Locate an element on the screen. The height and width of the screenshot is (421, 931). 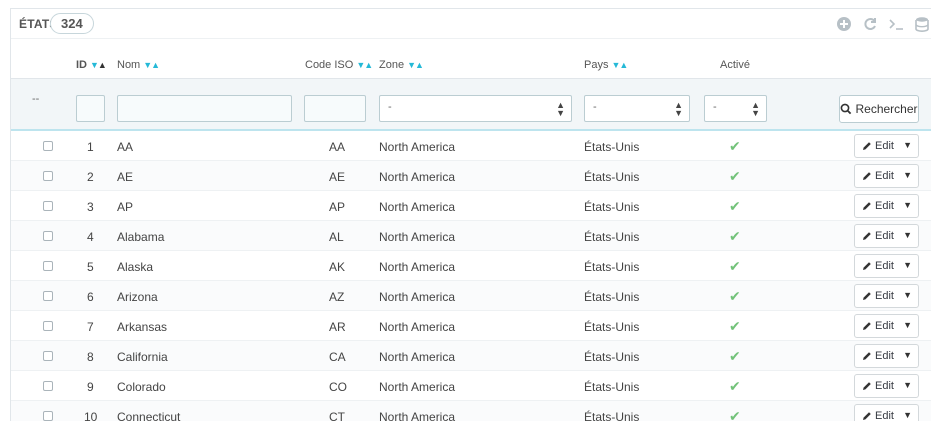
add-icon is located at coordinates (844, 24).